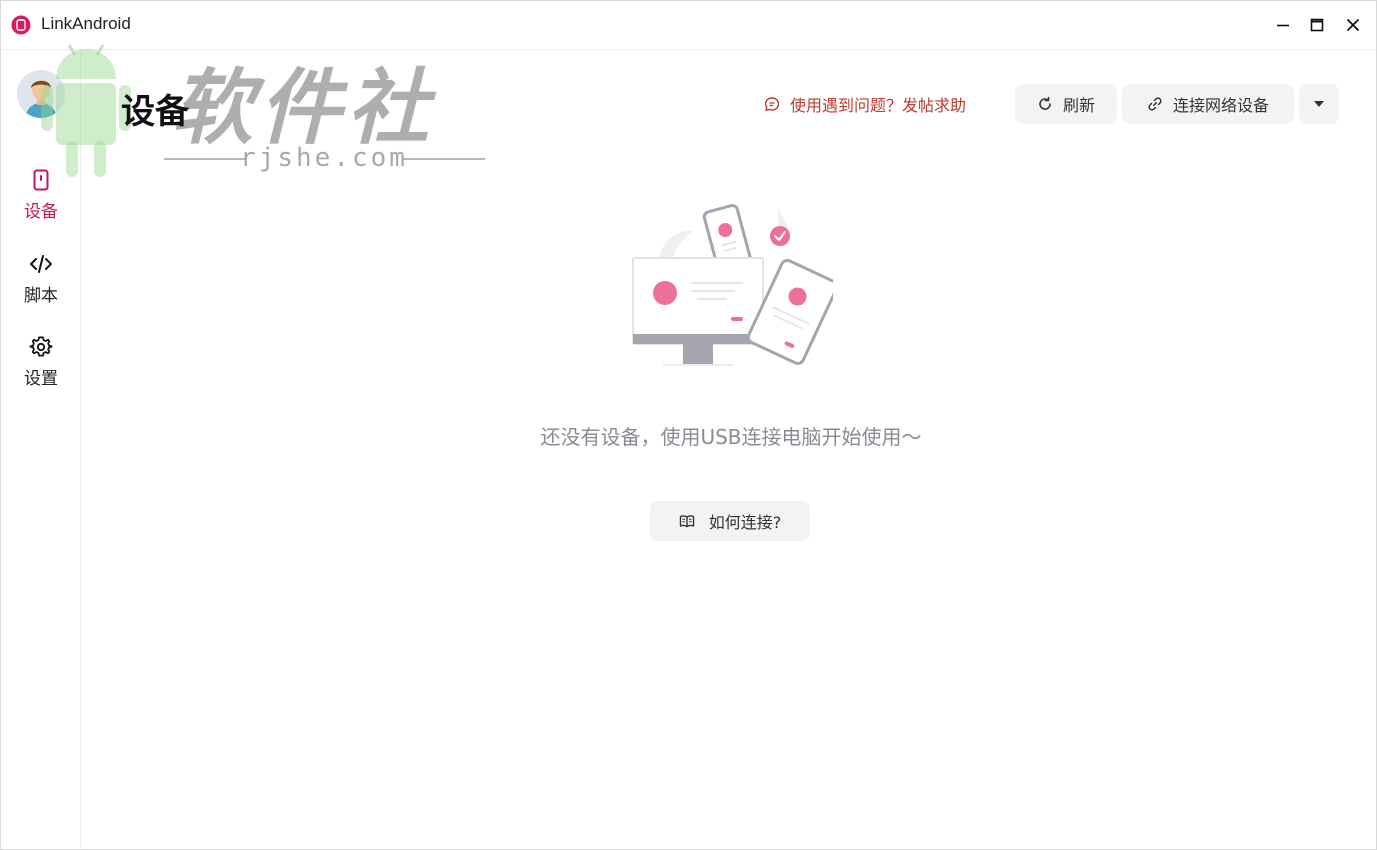  Describe the element at coordinates (41, 449) in the screenshot. I see `sidebar: 设备 脚本 设置` at that location.